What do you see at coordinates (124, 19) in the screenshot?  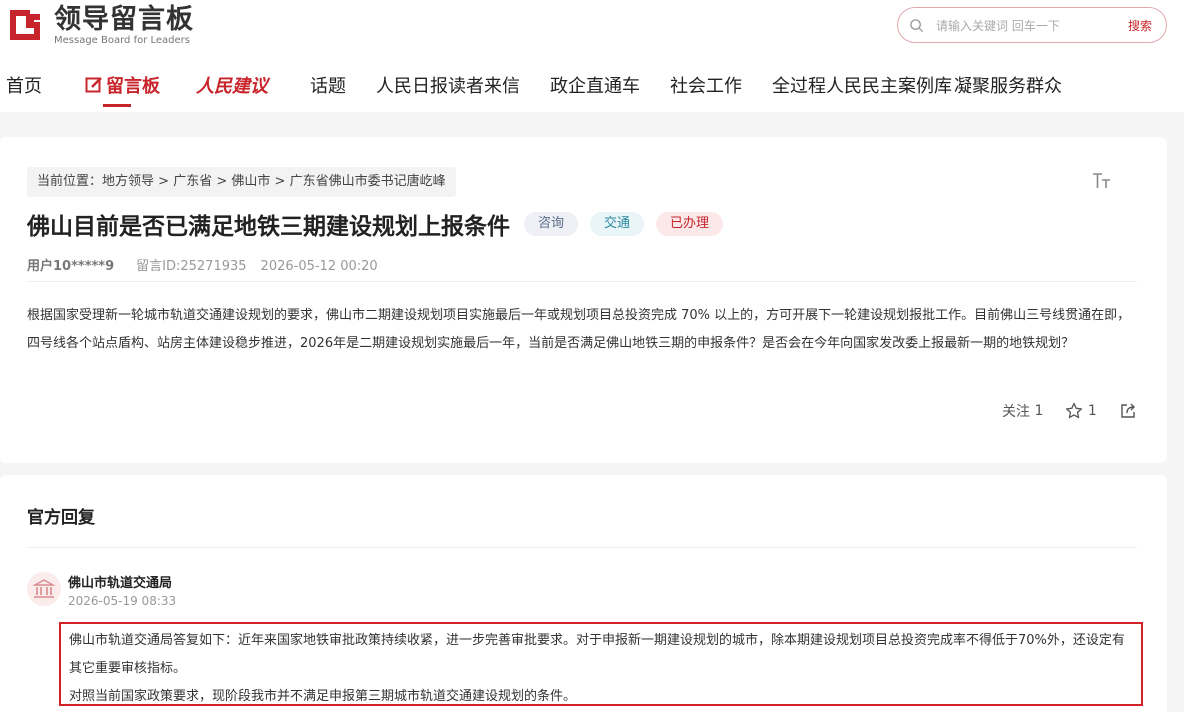 I see `logo-title: 领导留言板` at bounding box center [124, 19].